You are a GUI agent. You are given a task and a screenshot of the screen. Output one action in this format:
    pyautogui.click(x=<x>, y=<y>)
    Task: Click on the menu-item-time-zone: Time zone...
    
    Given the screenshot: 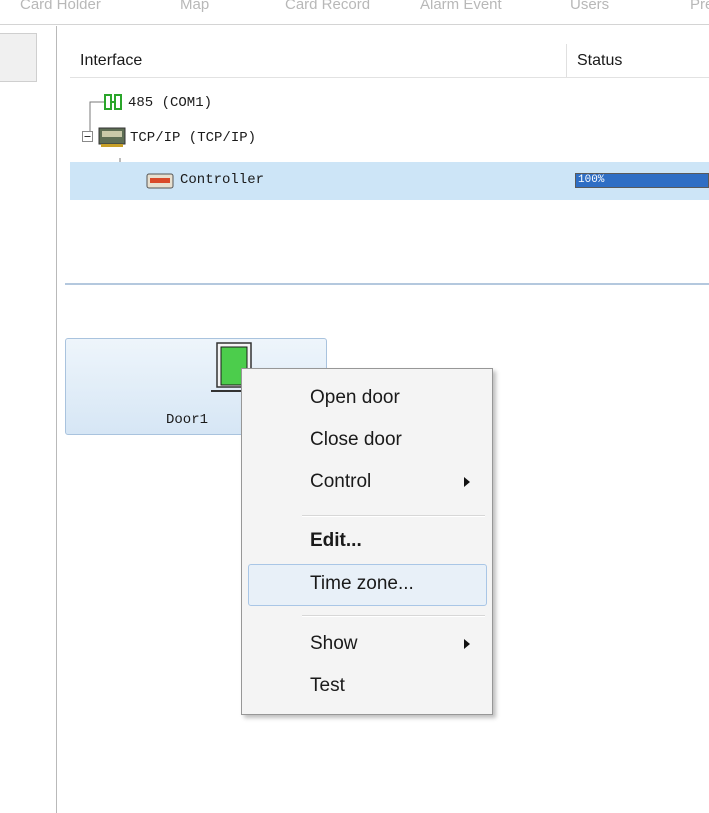 What is the action you would take?
    pyautogui.click(x=367, y=585)
    